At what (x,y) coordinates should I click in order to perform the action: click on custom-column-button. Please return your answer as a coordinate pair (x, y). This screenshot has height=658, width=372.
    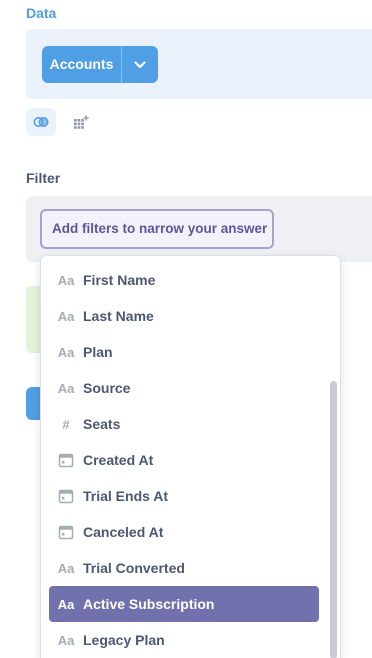
    Looking at the image, I should click on (81, 122).